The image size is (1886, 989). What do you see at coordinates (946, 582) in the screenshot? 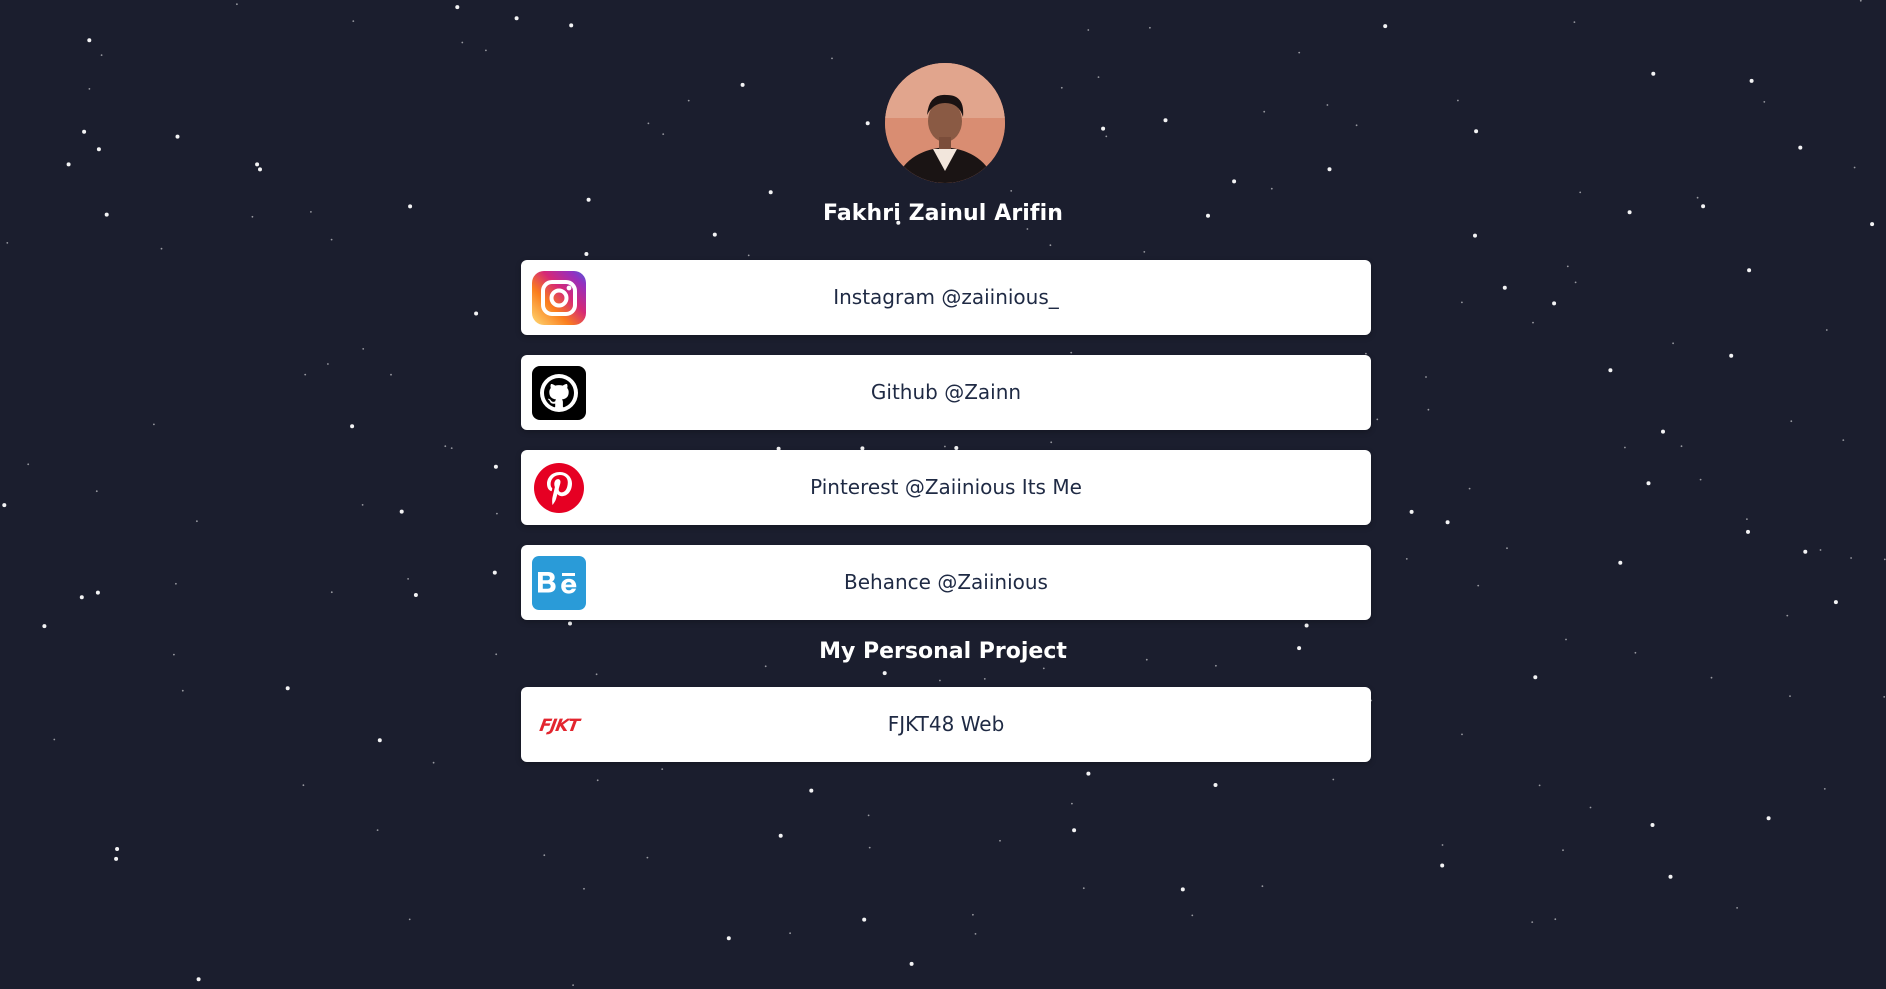
I see `behance-link-button: Behance @Zaiinious` at bounding box center [946, 582].